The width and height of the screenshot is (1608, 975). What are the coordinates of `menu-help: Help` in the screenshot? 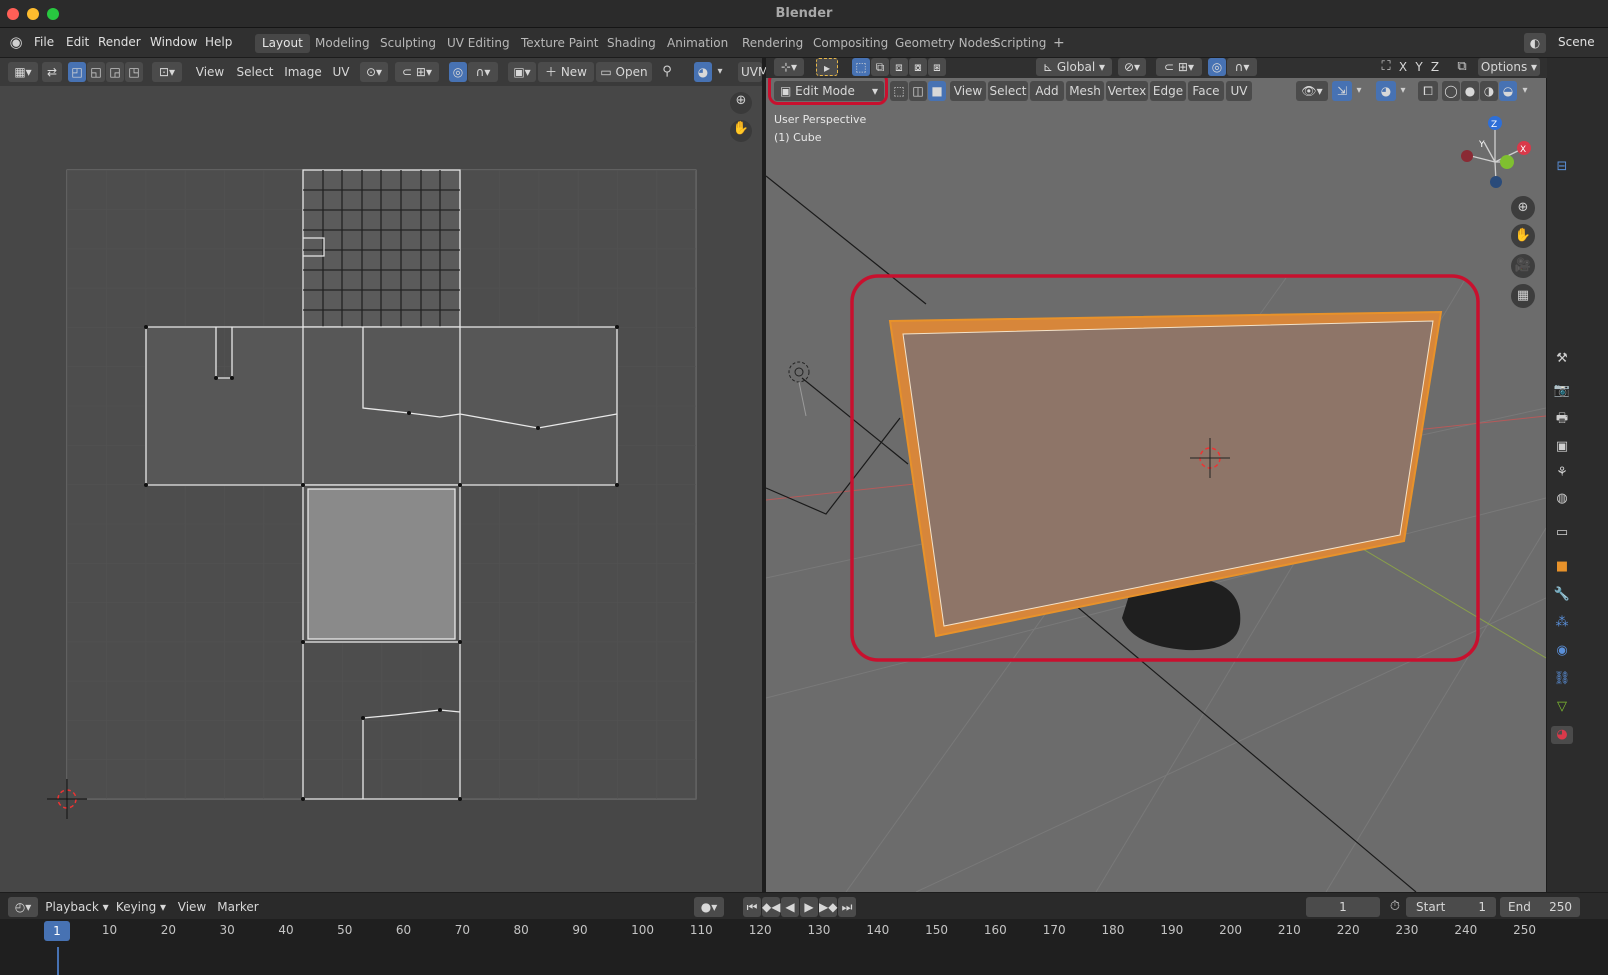 It's located at (218, 42).